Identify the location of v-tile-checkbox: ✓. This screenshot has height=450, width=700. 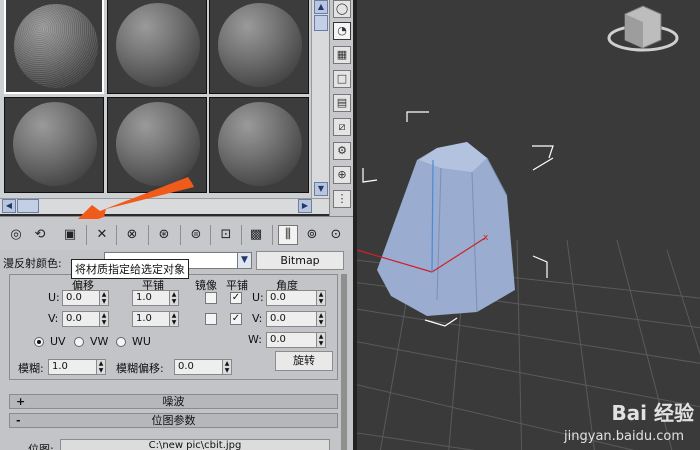
(236, 319).